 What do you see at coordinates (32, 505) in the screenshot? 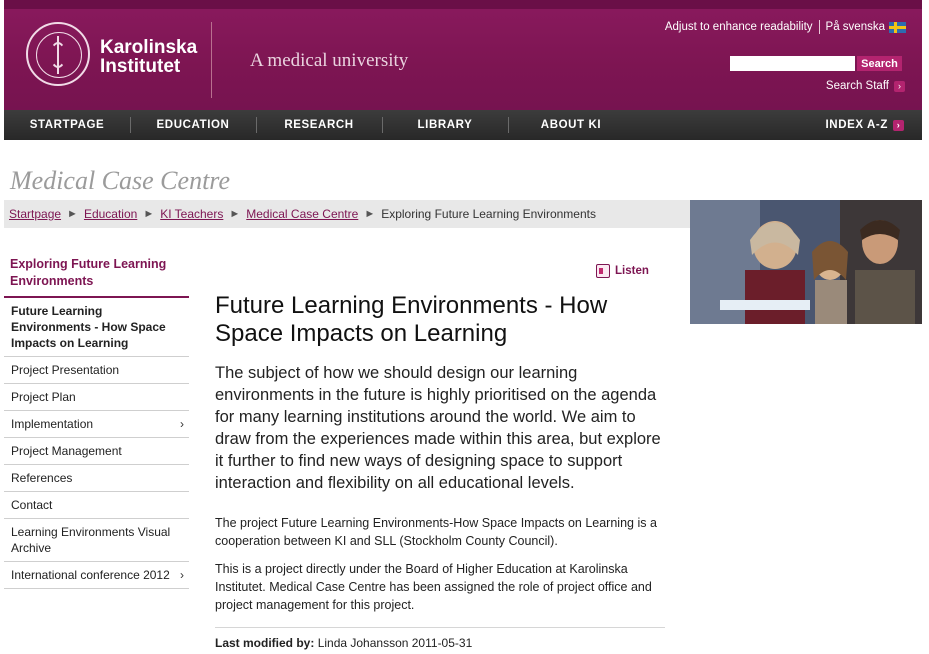
I see `sidebar-item-label: Contact` at bounding box center [32, 505].